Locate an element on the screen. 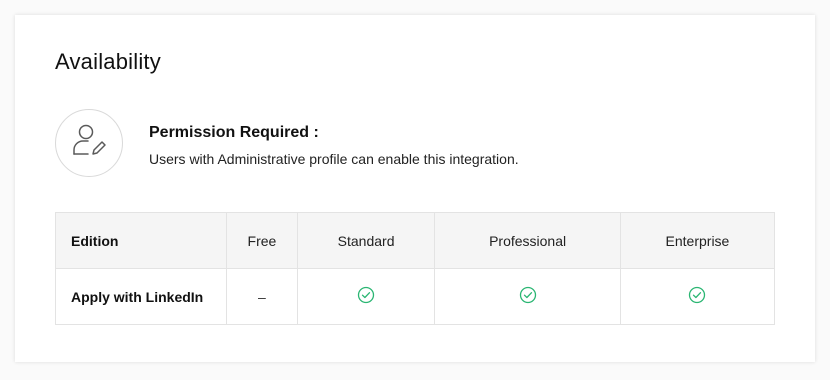  not-available-dash: – is located at coordinates (262, 296).